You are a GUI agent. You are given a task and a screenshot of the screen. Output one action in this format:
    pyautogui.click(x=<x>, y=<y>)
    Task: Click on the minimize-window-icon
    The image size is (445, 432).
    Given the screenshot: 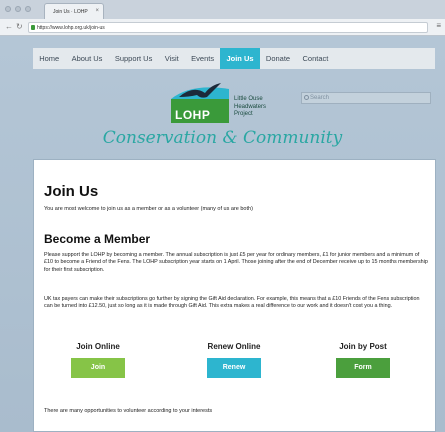 What is the action you would take?
    pyautogui.click(x=18, y=9)
    